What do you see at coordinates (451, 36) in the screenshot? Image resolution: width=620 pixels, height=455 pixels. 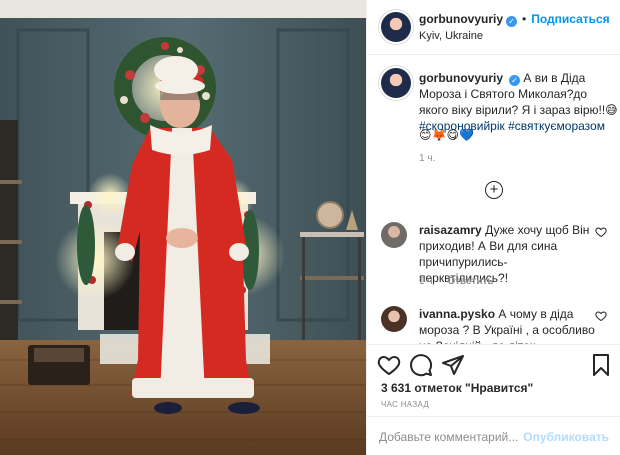 I see `post-location: Kyiv, Ukraine` at bounding box center [451, 36].